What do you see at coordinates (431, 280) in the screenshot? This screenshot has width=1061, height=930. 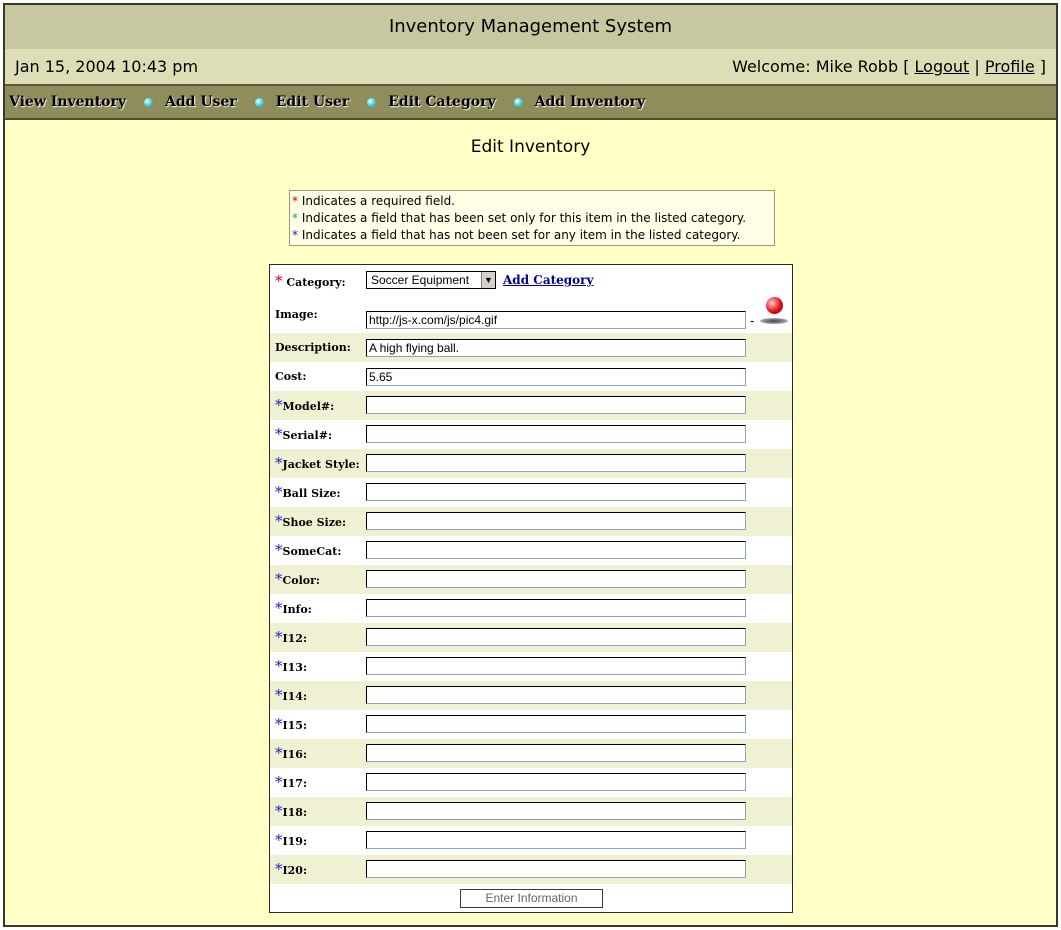 I see `category-select: Soccer Equipment ▼` at bounding box center [431, 280].